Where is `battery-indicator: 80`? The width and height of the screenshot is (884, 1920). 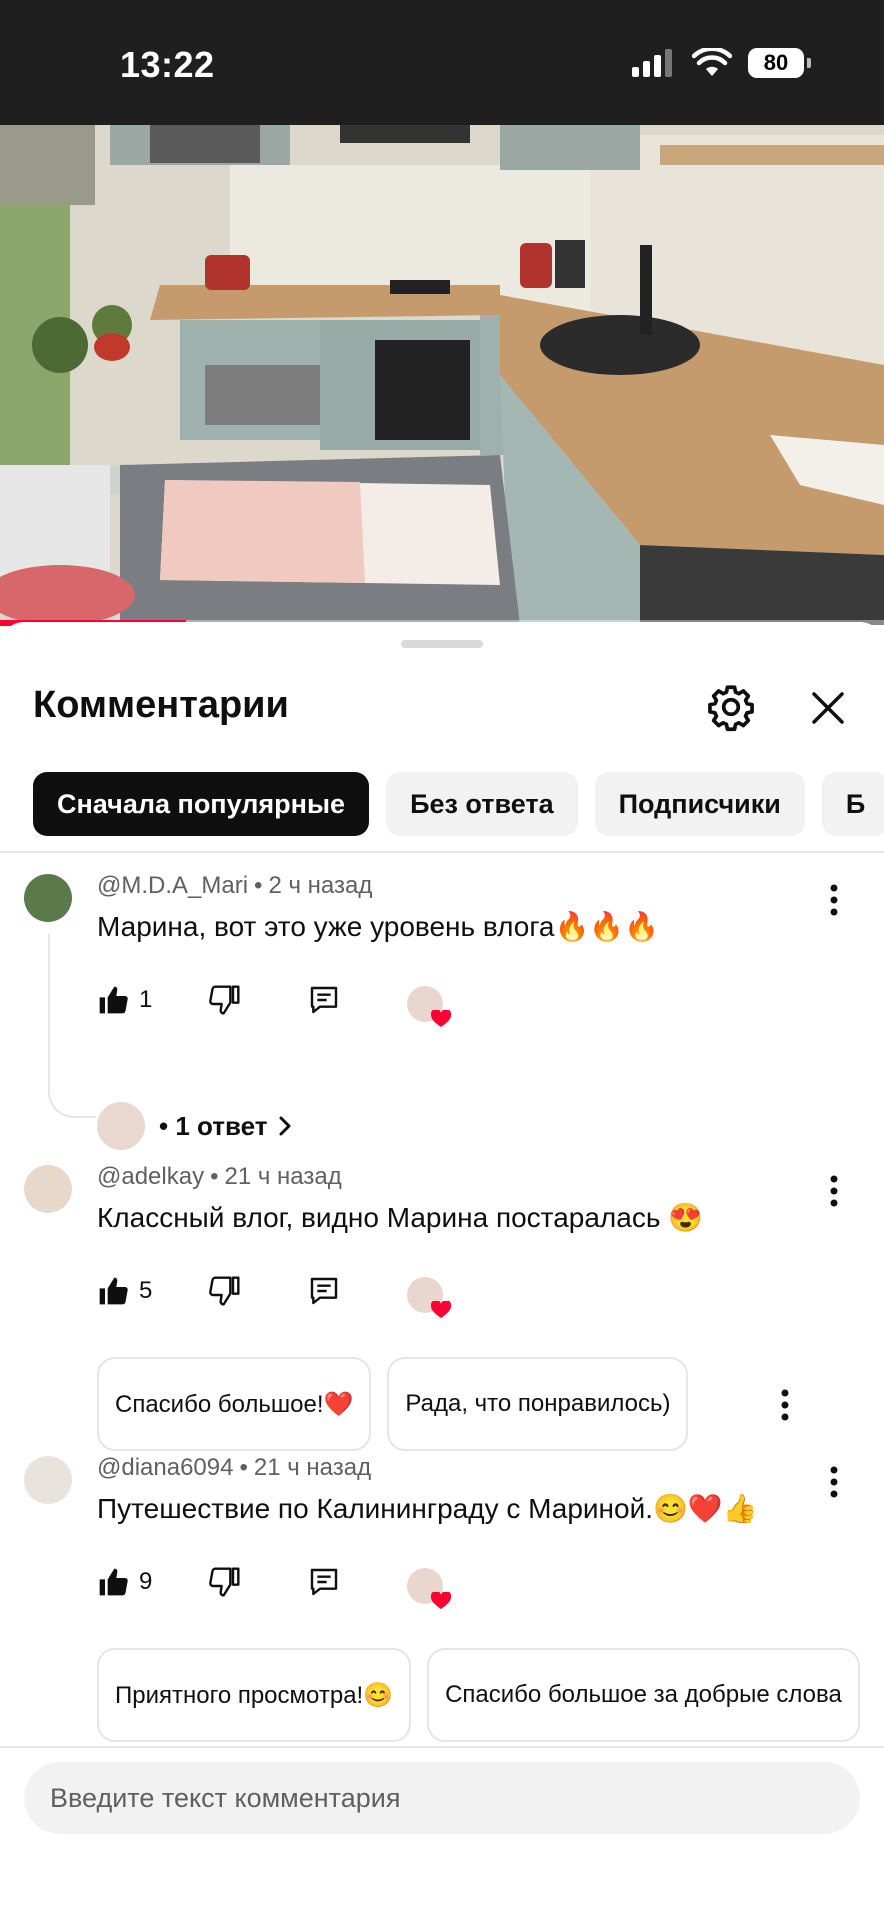
battery-indicator: 80 is located at coordinates (779, 63).